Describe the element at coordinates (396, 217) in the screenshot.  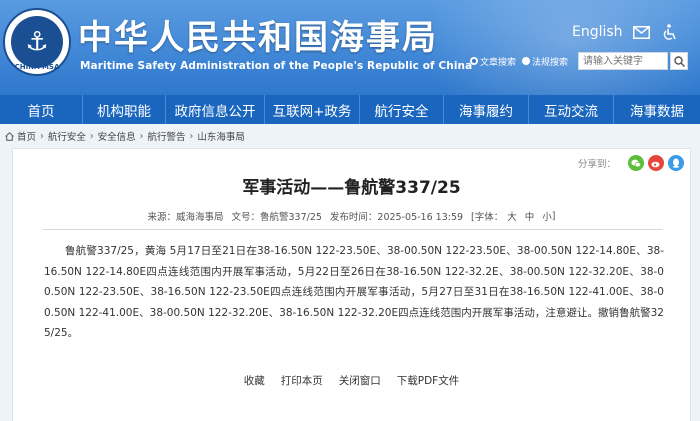
I see `meta-publish-time: 发布时间：2025-05-16 13:59` at that location.